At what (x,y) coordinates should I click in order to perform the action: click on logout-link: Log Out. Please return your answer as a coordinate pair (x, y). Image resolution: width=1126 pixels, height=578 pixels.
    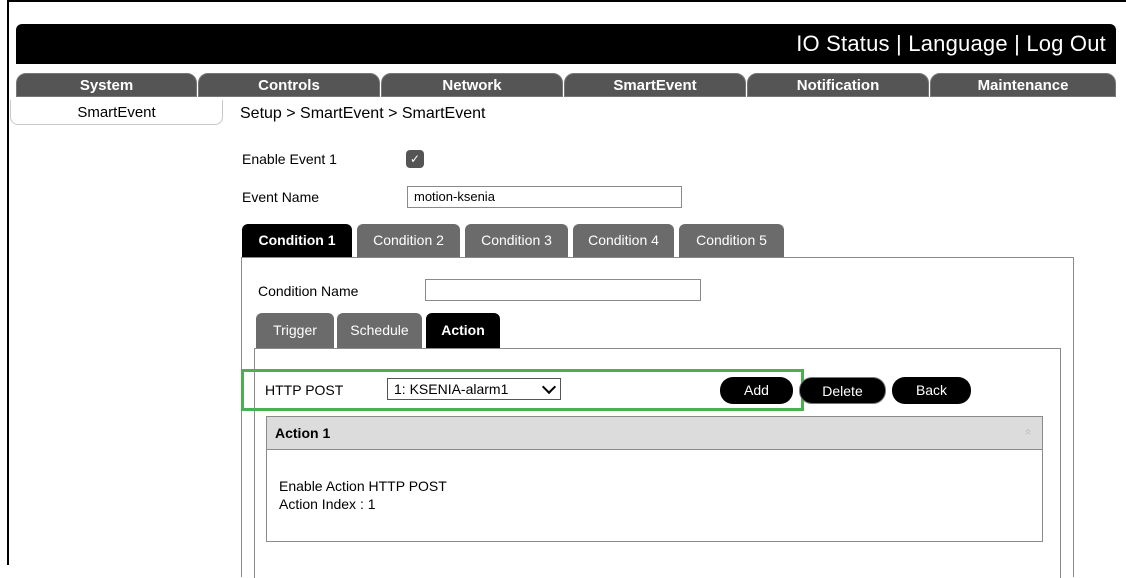
    Looking at the image, I should click on (1066, 43).